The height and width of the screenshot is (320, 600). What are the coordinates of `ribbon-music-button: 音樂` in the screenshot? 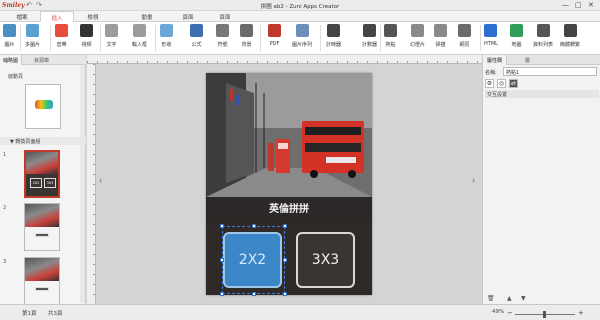 It's located at (61, 36).